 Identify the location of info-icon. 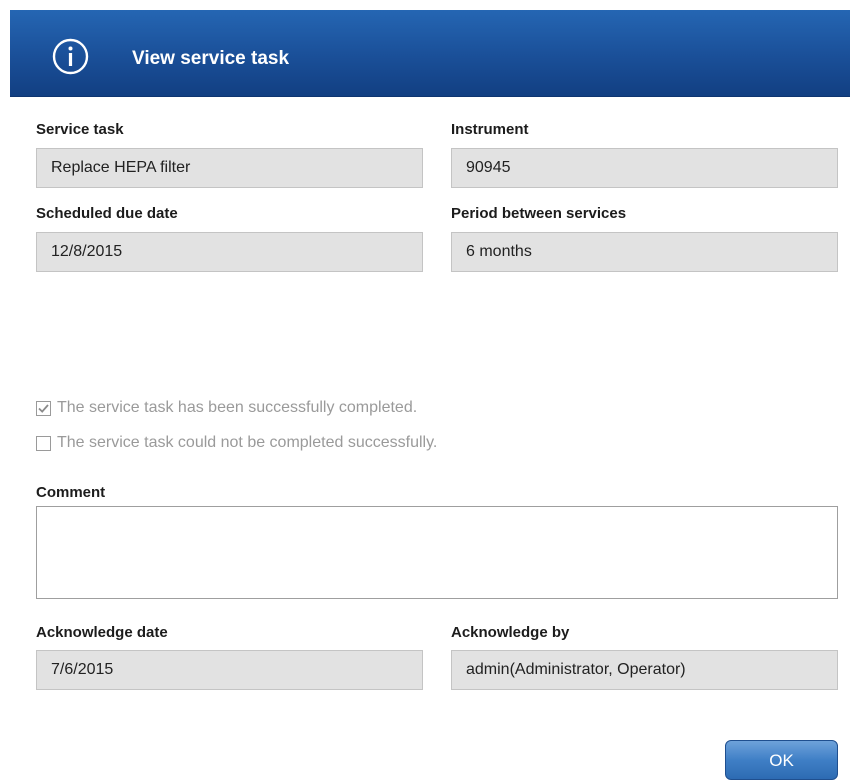
(70, 56).